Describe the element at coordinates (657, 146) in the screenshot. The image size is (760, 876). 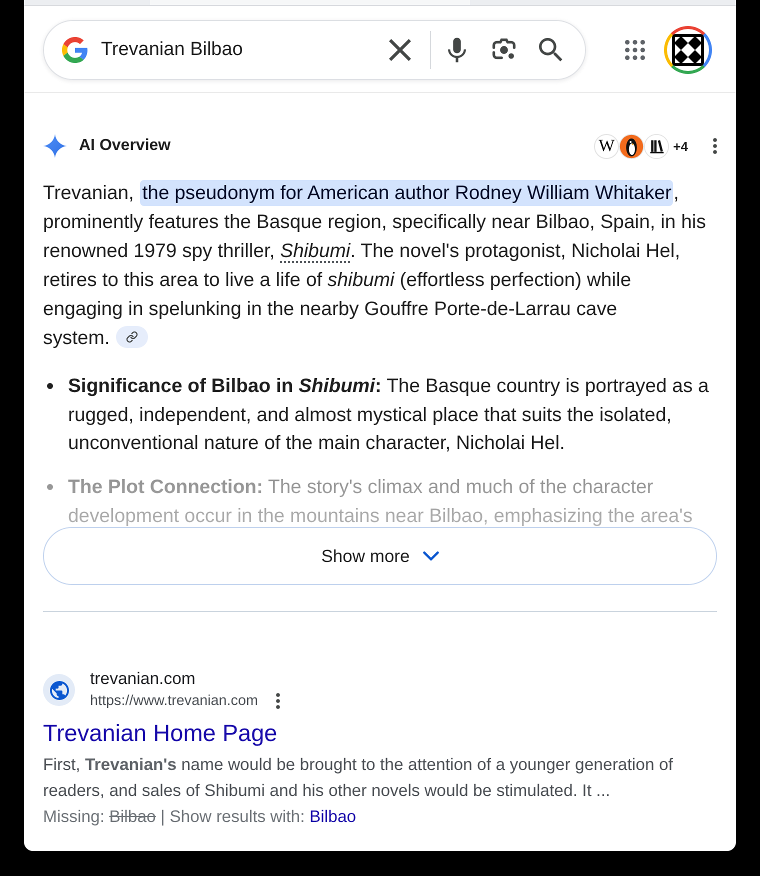
I see `books-icon` at that location.